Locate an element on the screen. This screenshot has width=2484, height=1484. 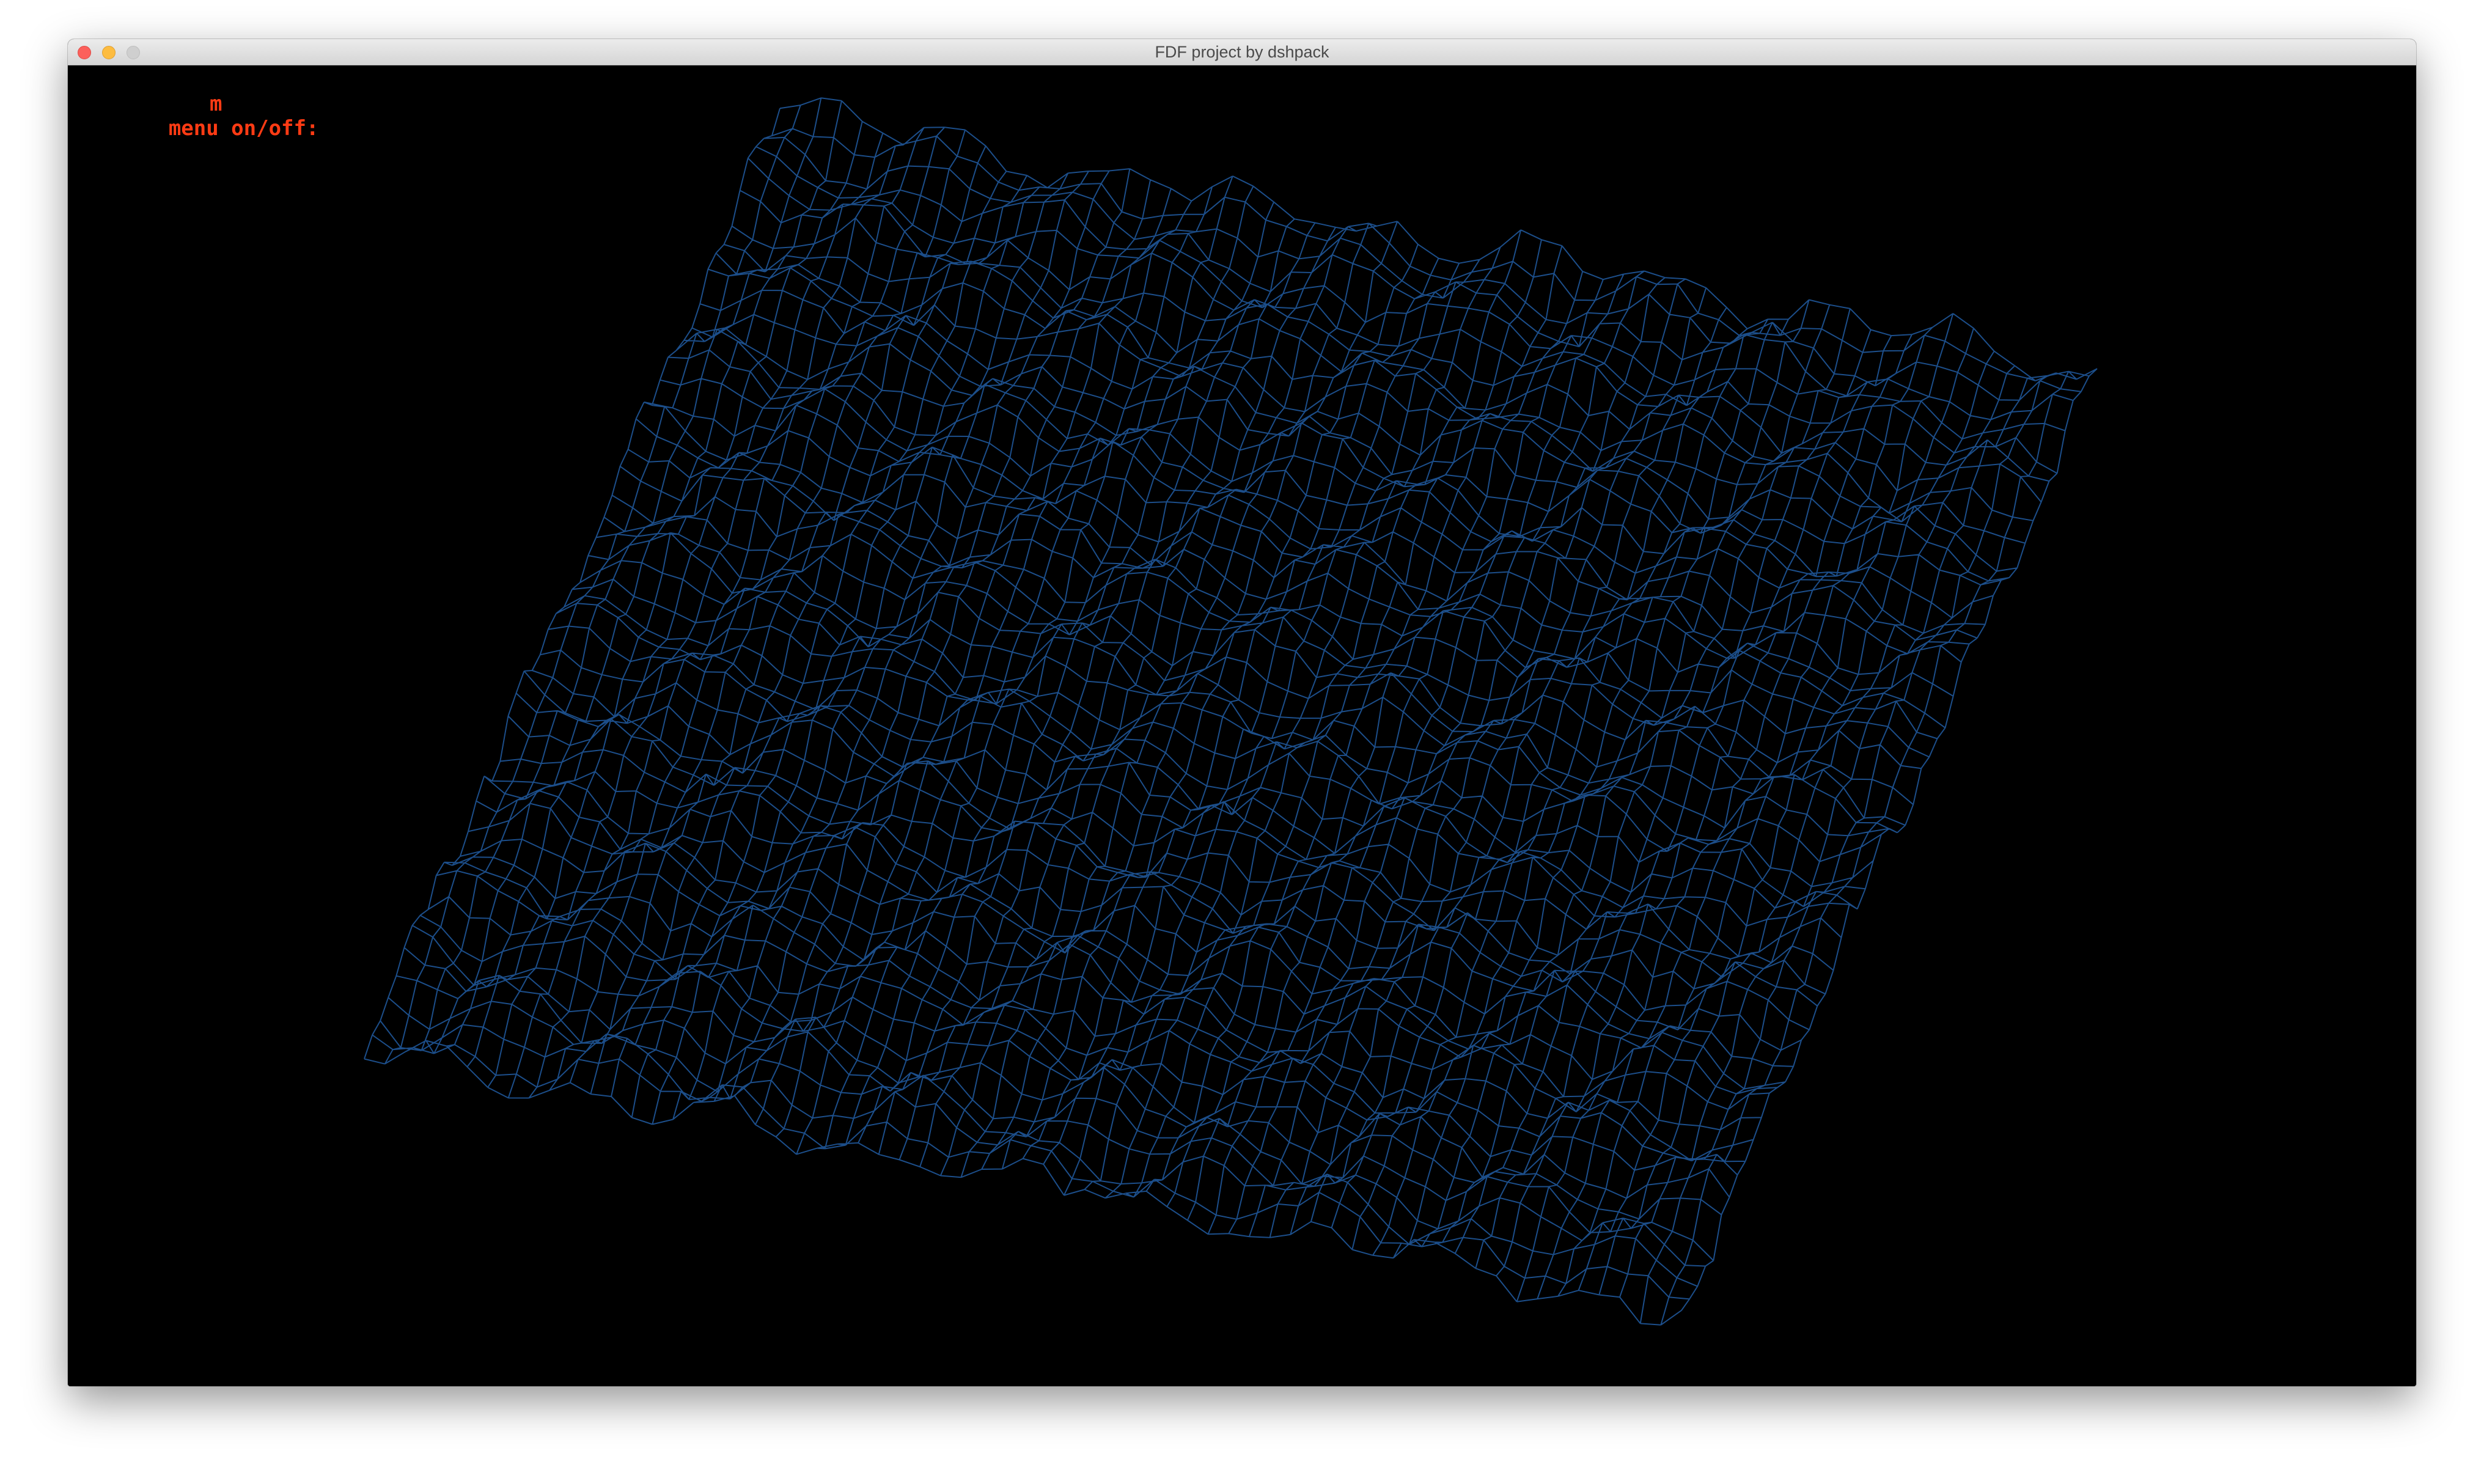
menu-toggle-key: m is located at coordinates (216, 104).